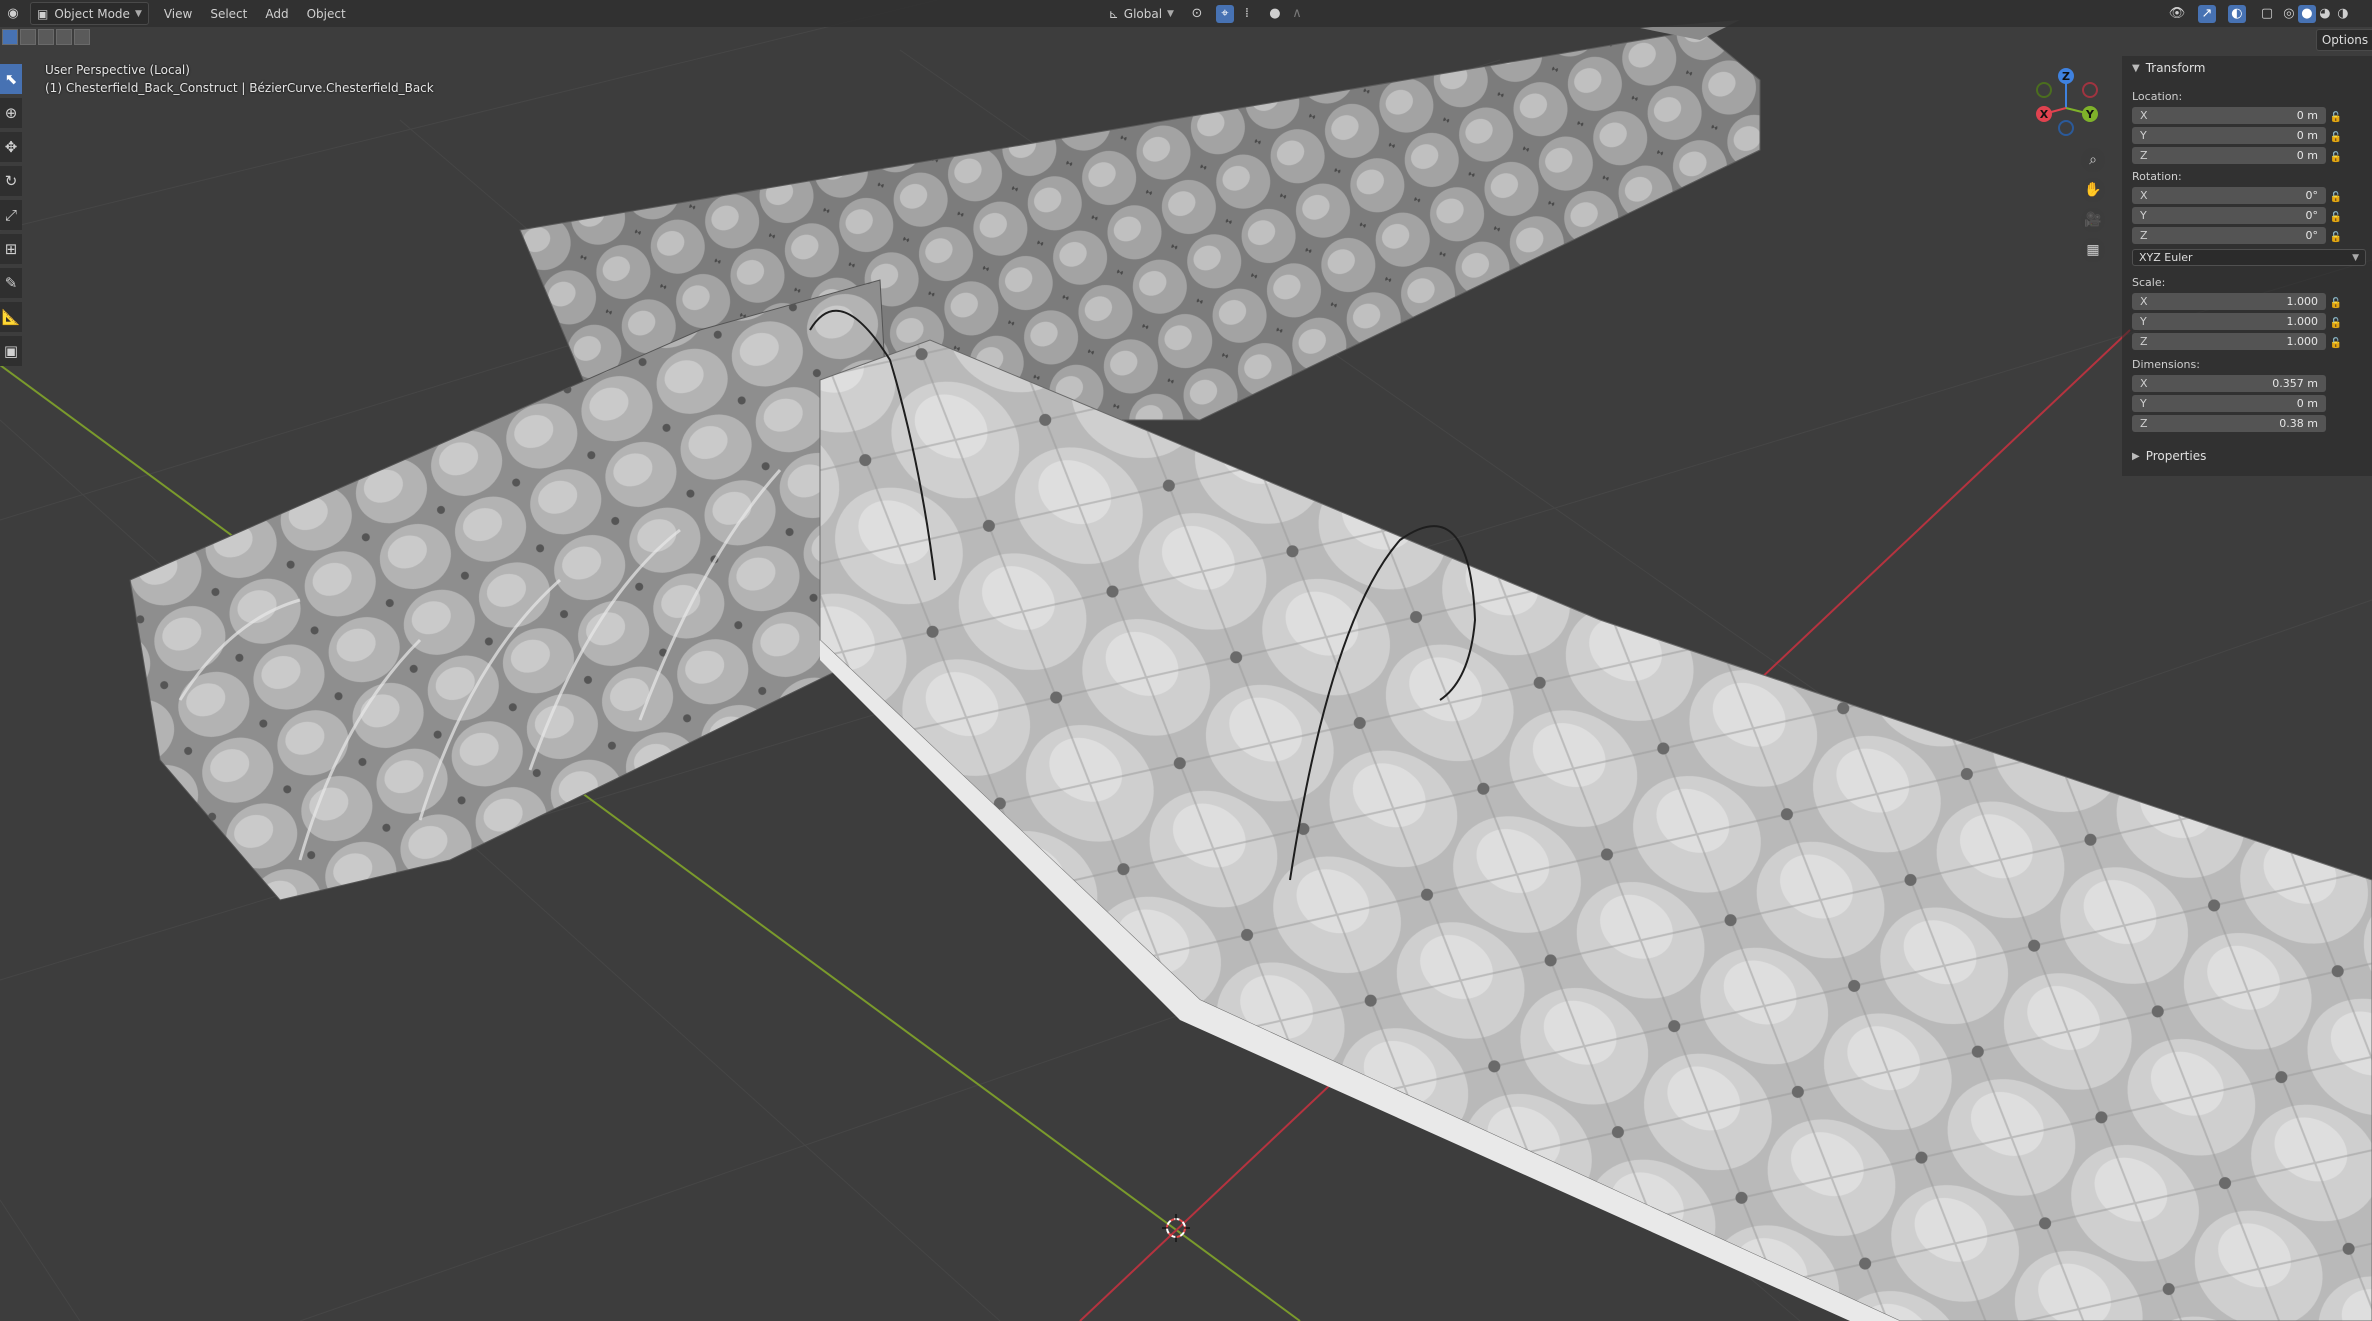  What do you see at coordinates (2068, 102) in the screenshot?
I see `navigation-gizmo: Z Y X` at bounding box center [2068, 102].